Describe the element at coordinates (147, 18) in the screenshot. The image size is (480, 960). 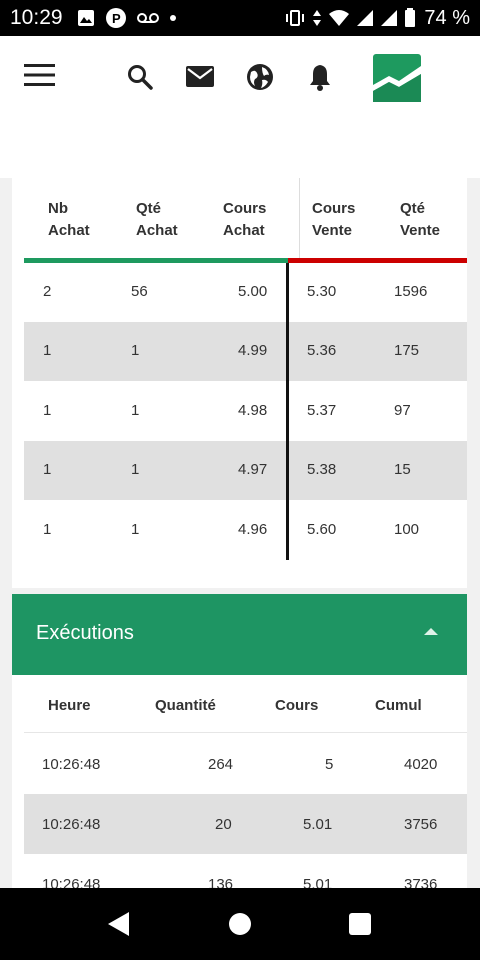
I see `voicemail-icon` at that location.